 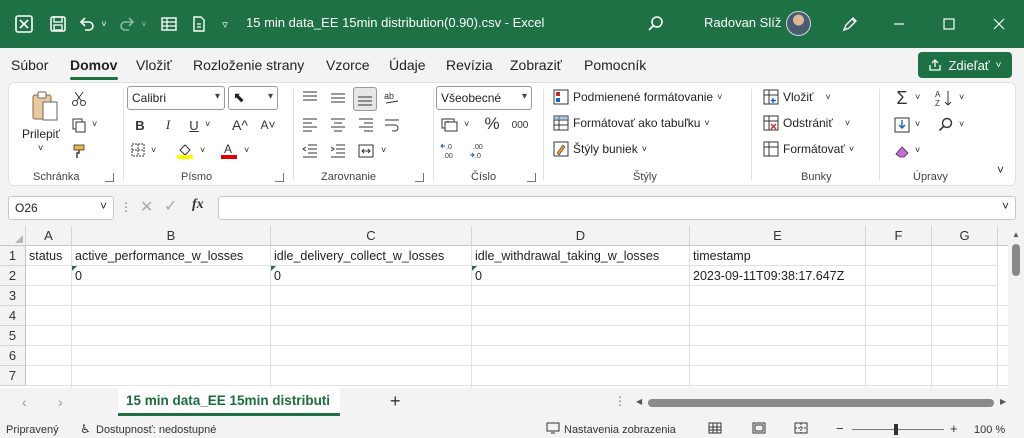 I want to click on undo-icon, so click(x=87, y=24).